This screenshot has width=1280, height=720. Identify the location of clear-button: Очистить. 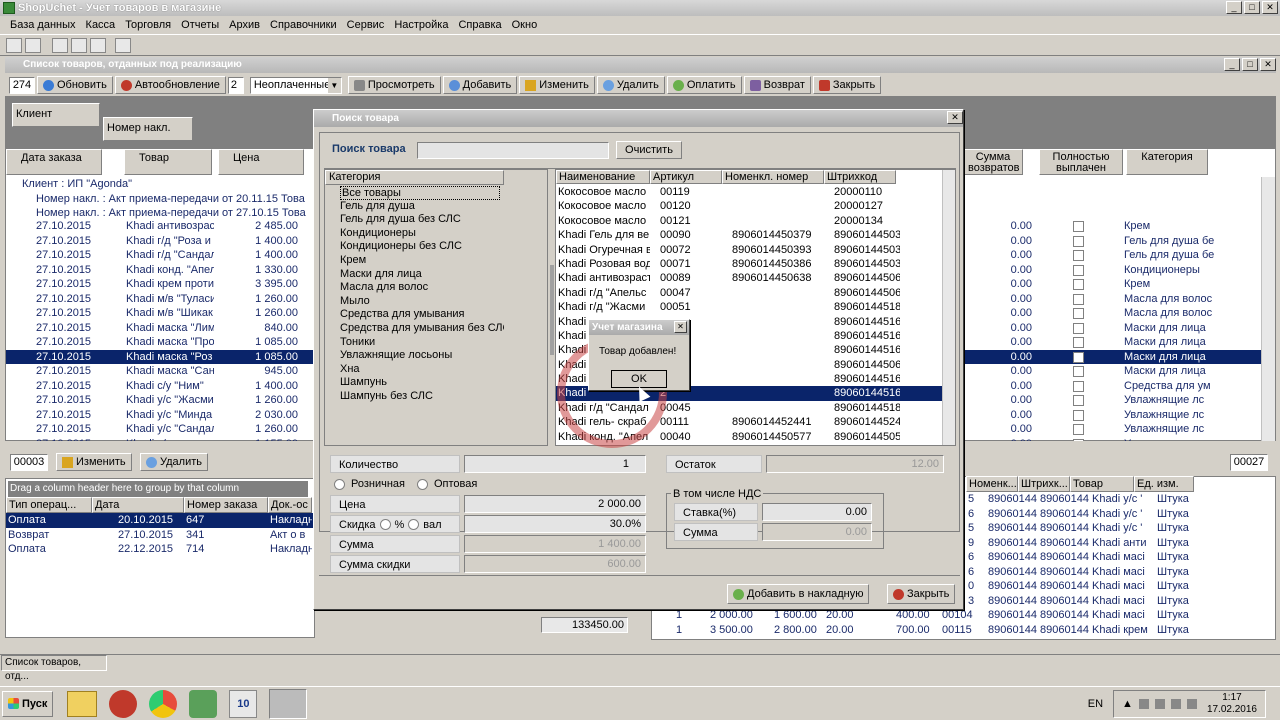
(649, 150).